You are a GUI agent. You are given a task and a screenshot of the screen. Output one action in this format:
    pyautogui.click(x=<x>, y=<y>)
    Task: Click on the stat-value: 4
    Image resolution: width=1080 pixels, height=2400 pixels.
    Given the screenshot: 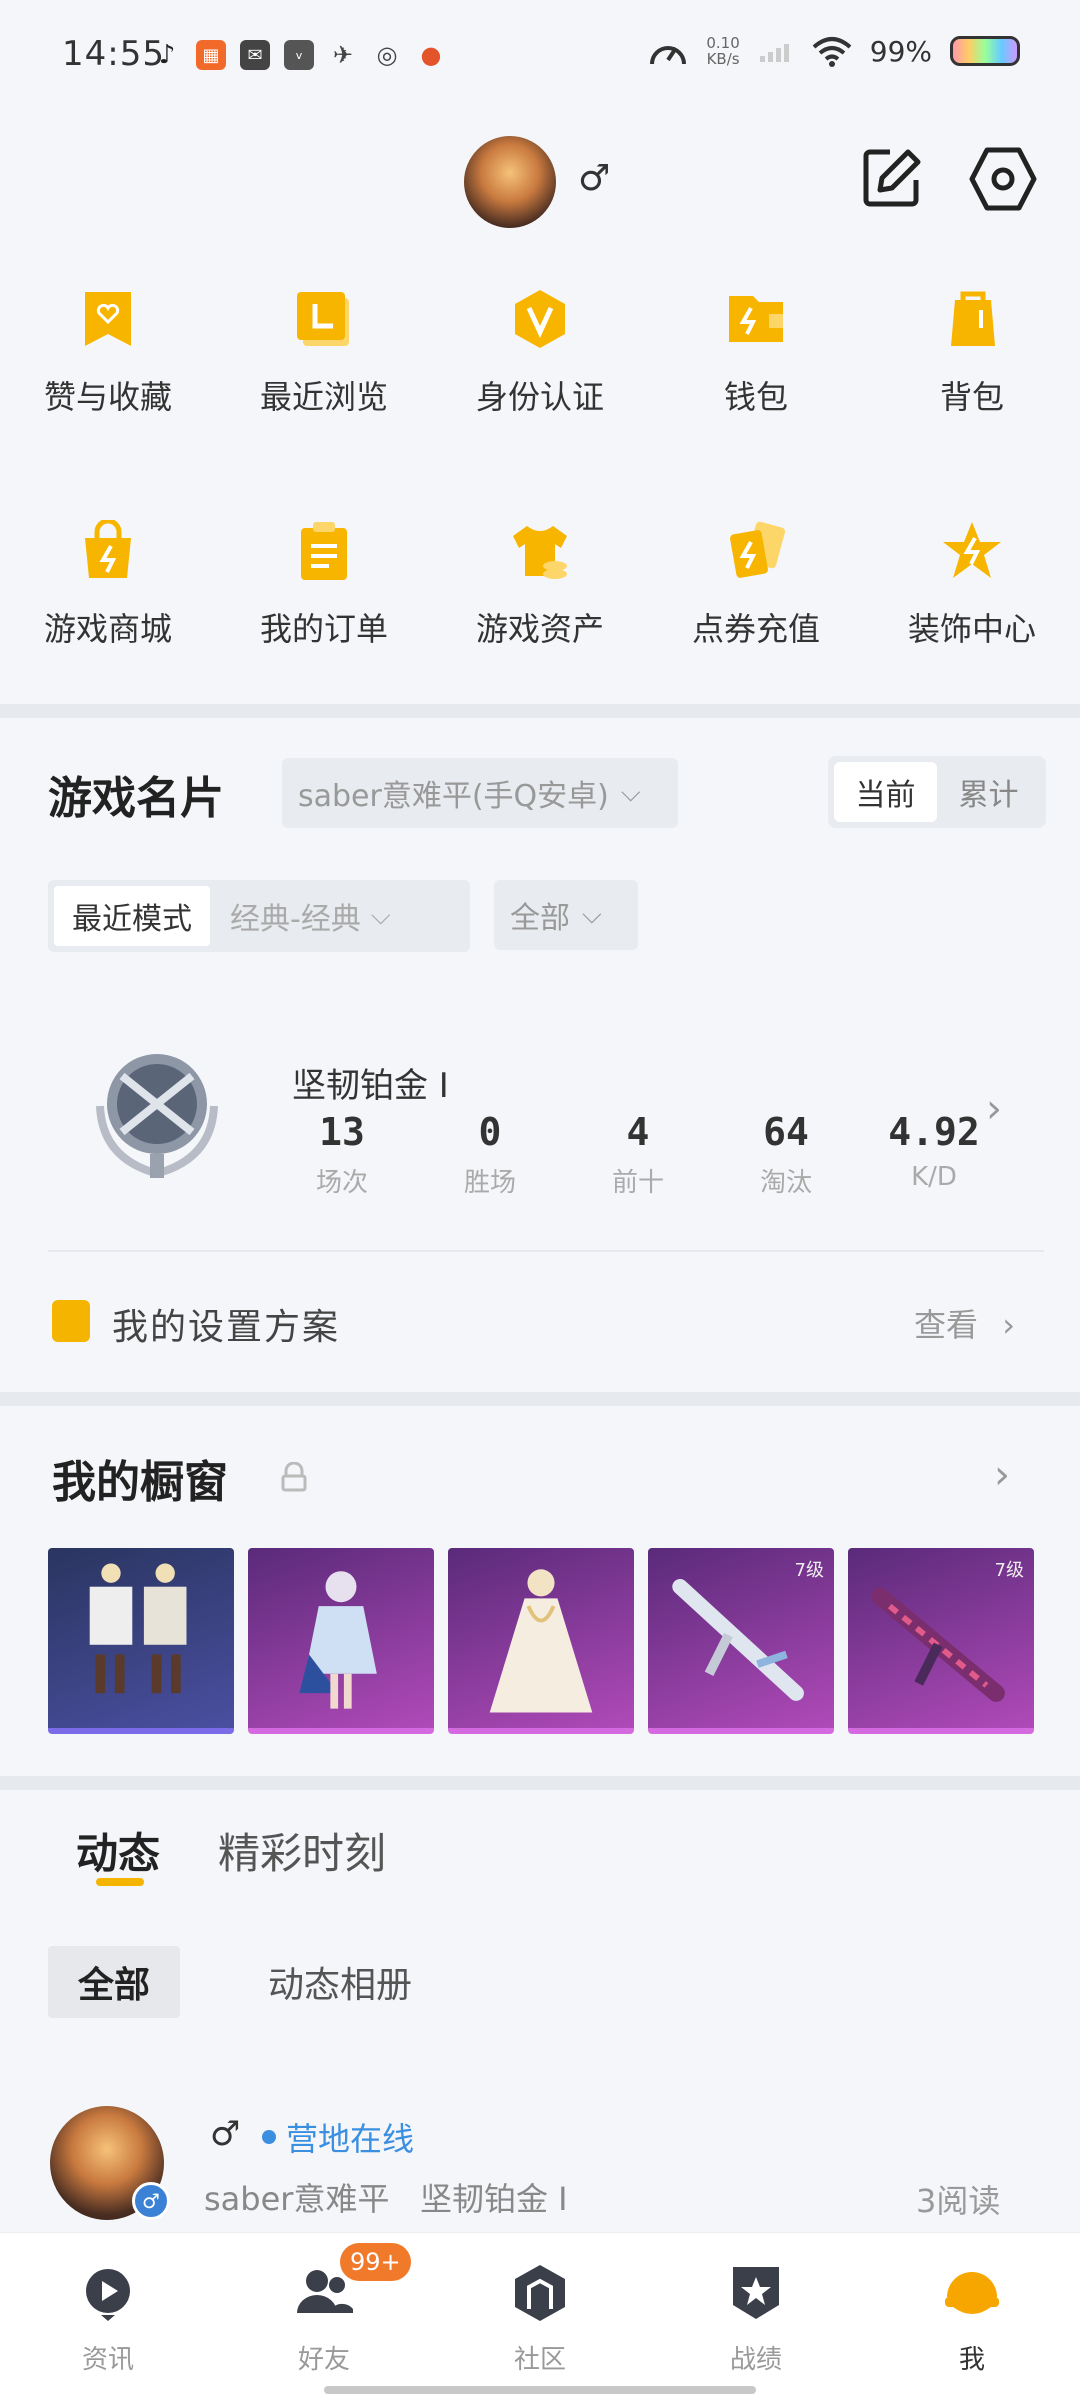 What is the action you would take?
    pyautogui.click(x=638, y=1132)
    